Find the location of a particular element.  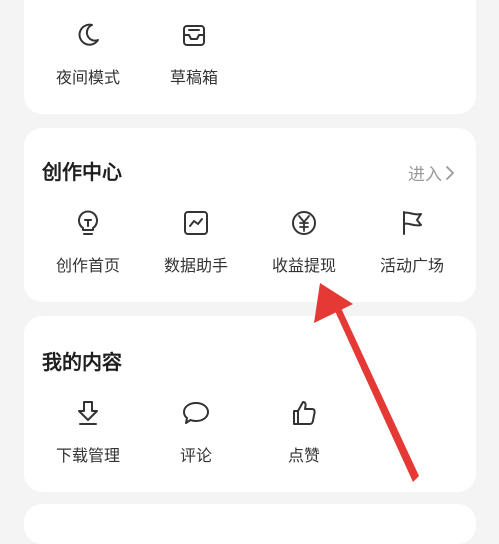

comment-bubble-icon is located at coordinates (196, 413).